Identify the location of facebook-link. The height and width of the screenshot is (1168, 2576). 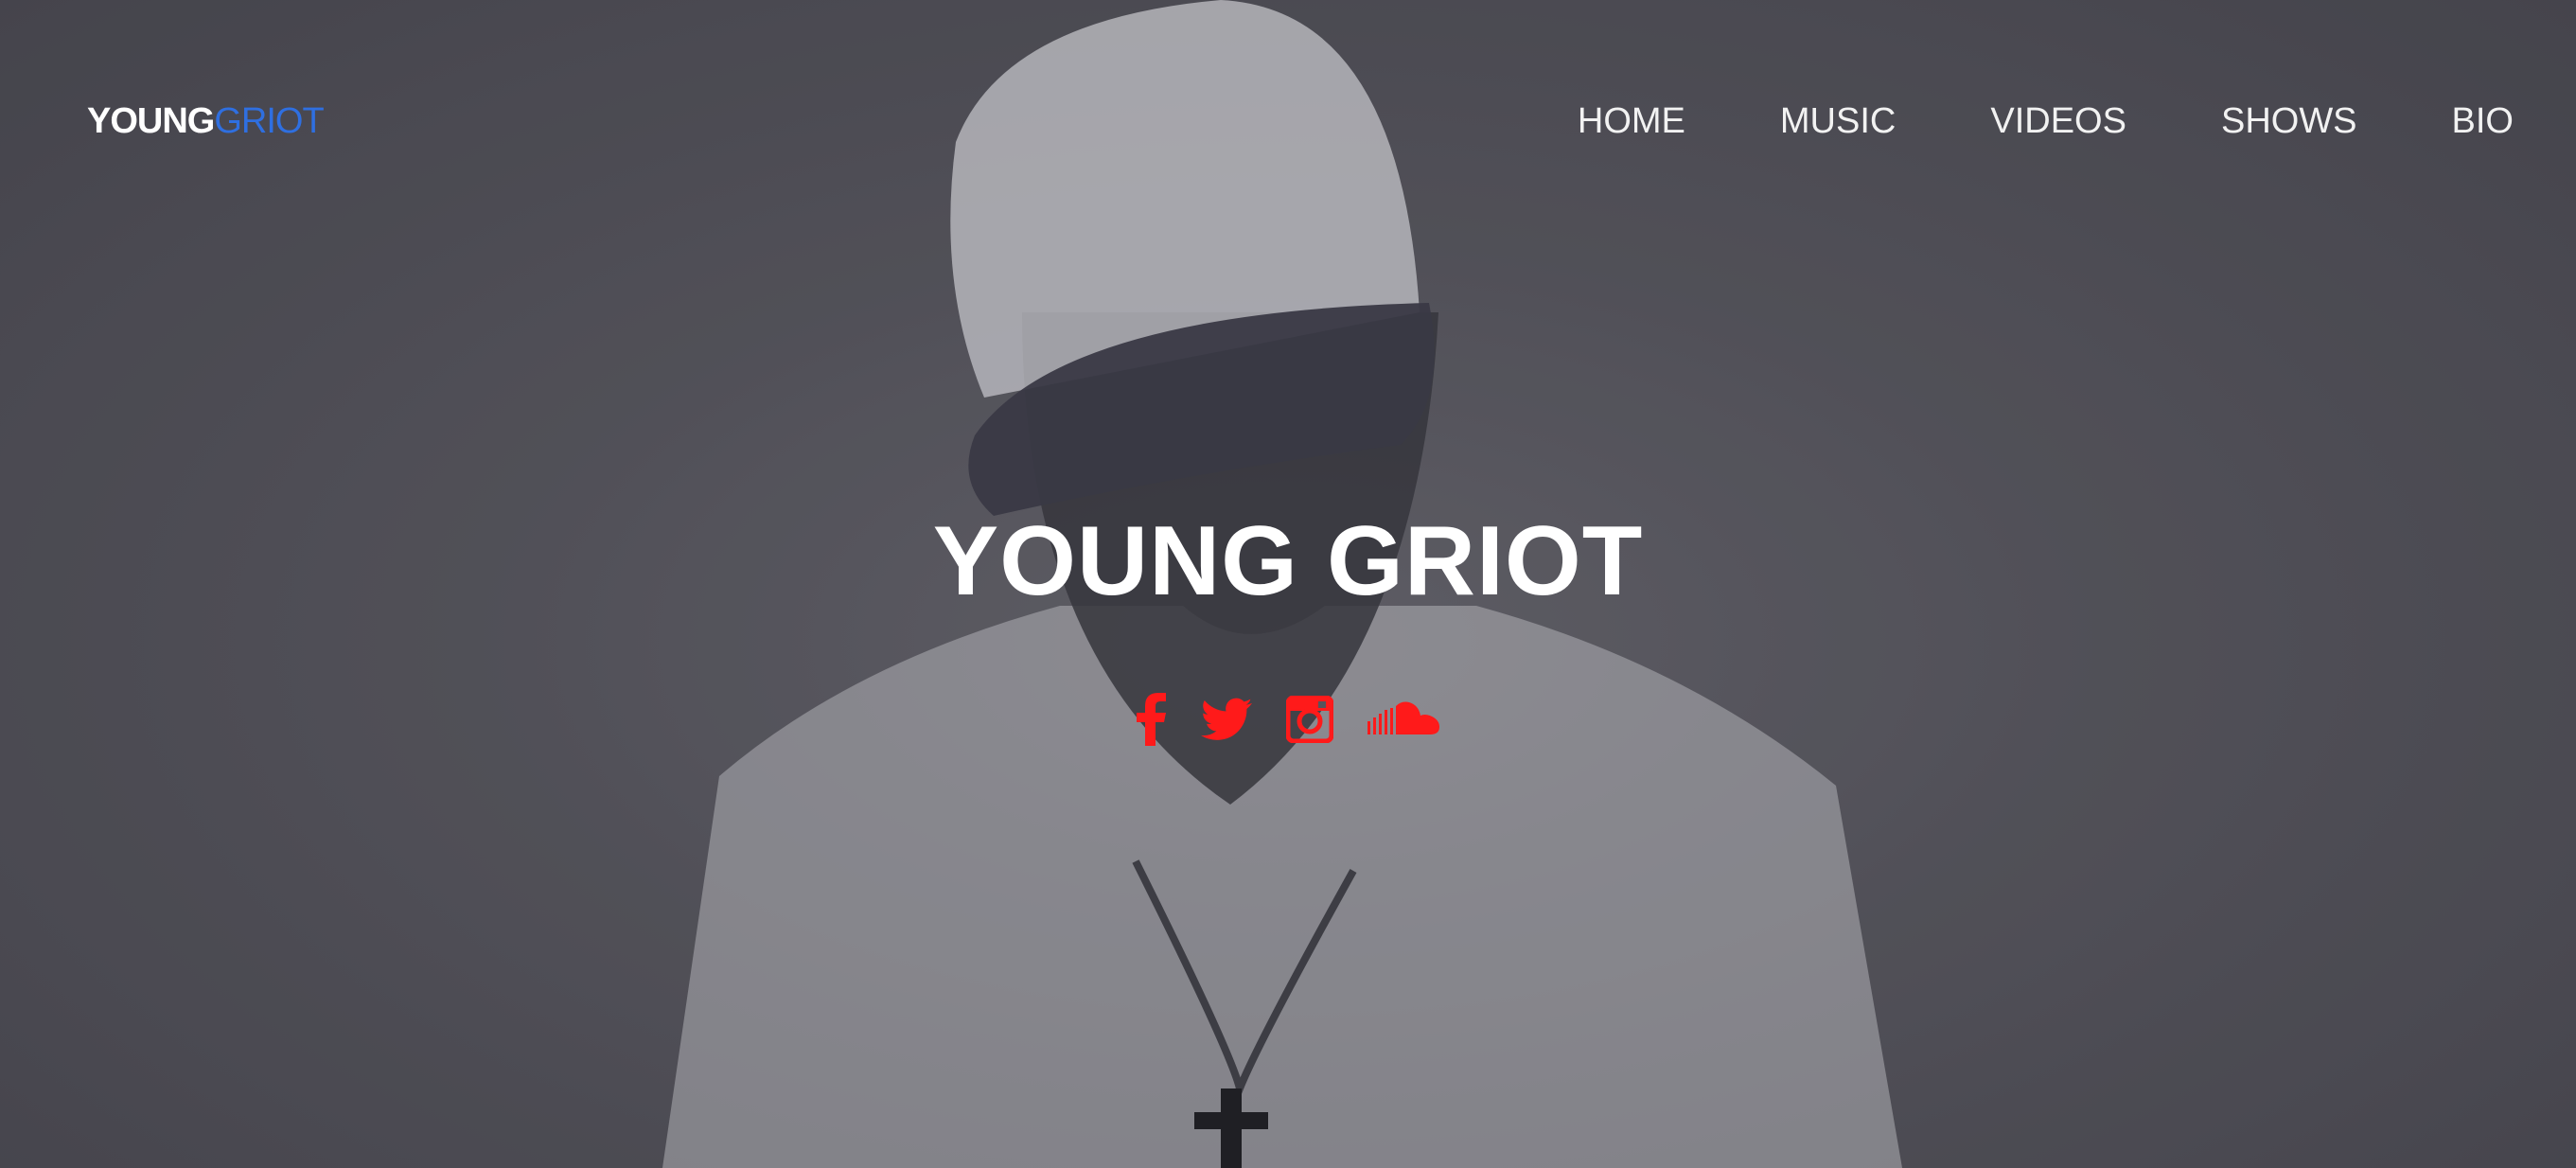
(1151, 719).